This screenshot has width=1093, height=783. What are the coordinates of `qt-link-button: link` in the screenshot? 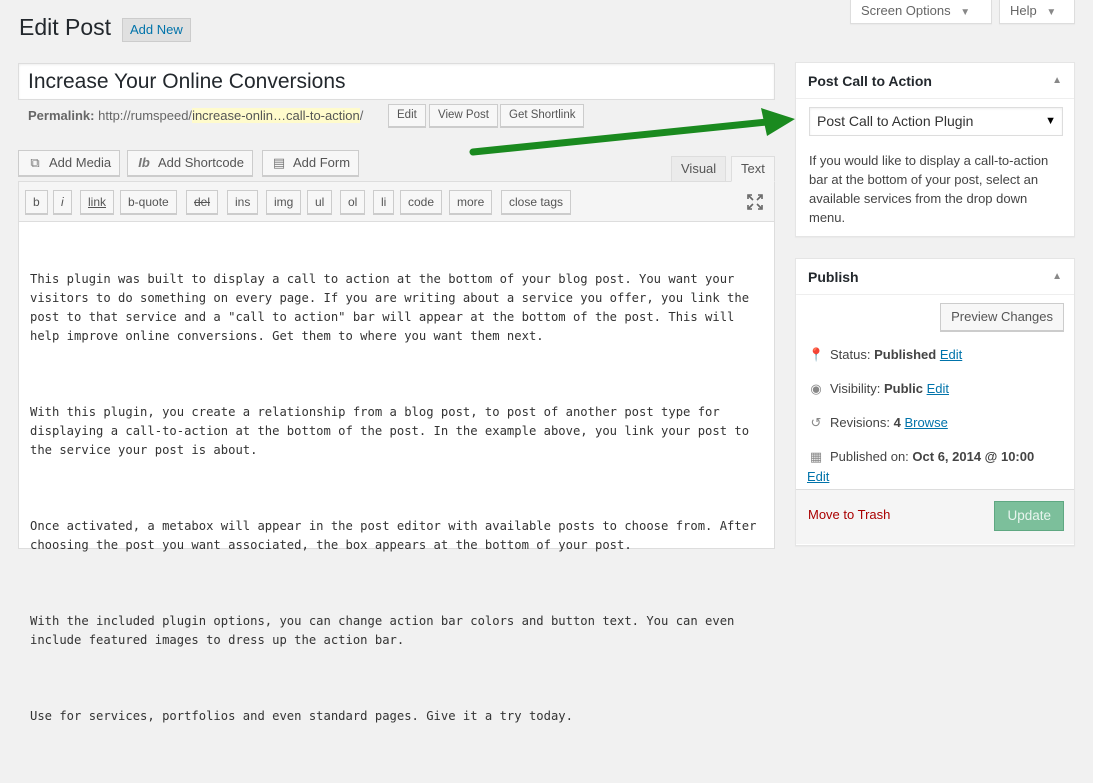 It's located at (97, 202).